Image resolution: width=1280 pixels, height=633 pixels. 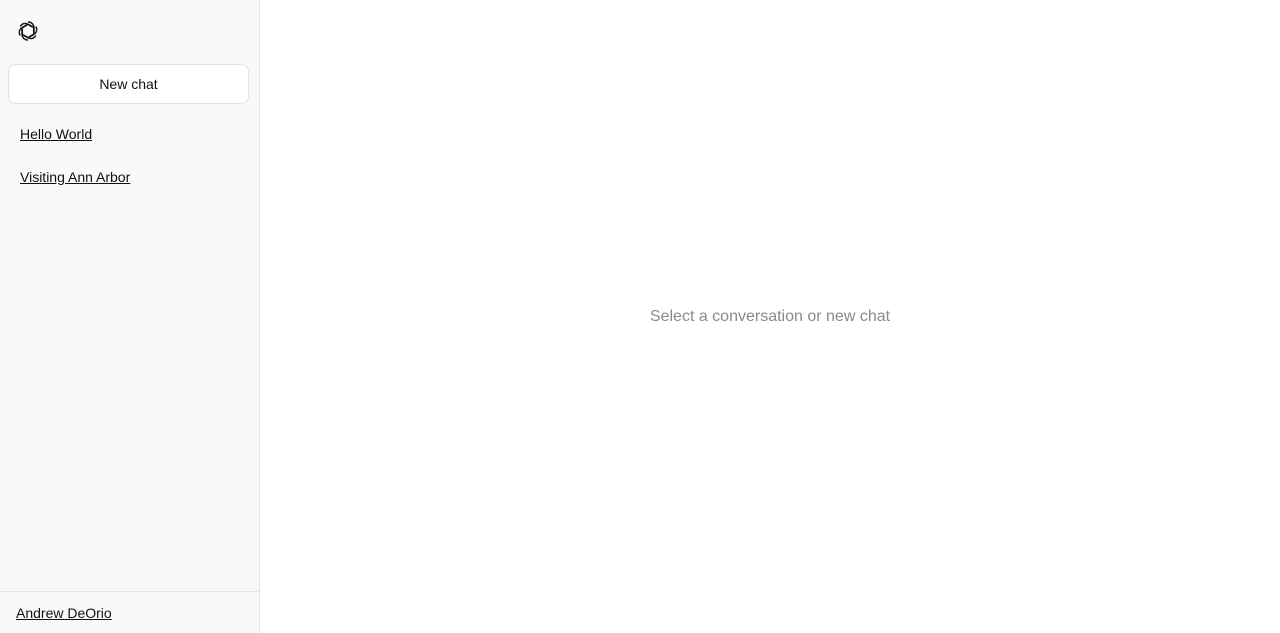 I want to click on user-profile-link: Andrew DeOrio, so click(x=64, y=613).